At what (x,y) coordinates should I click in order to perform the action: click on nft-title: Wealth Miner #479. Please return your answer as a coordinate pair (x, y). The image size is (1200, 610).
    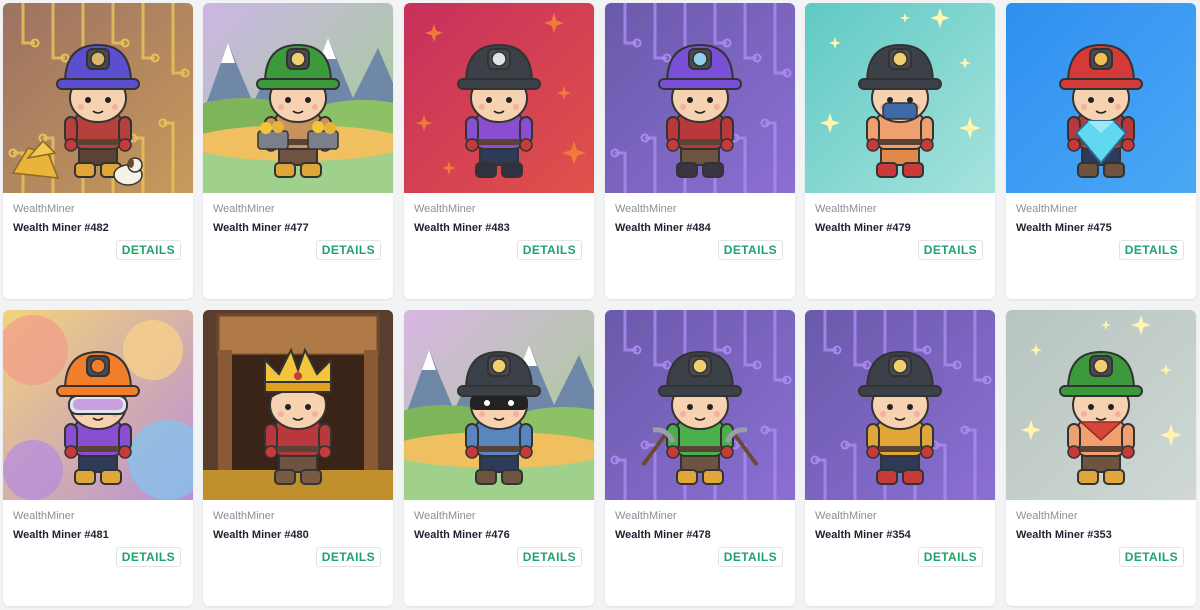
    Looking at the image, I should click on (863, 228).